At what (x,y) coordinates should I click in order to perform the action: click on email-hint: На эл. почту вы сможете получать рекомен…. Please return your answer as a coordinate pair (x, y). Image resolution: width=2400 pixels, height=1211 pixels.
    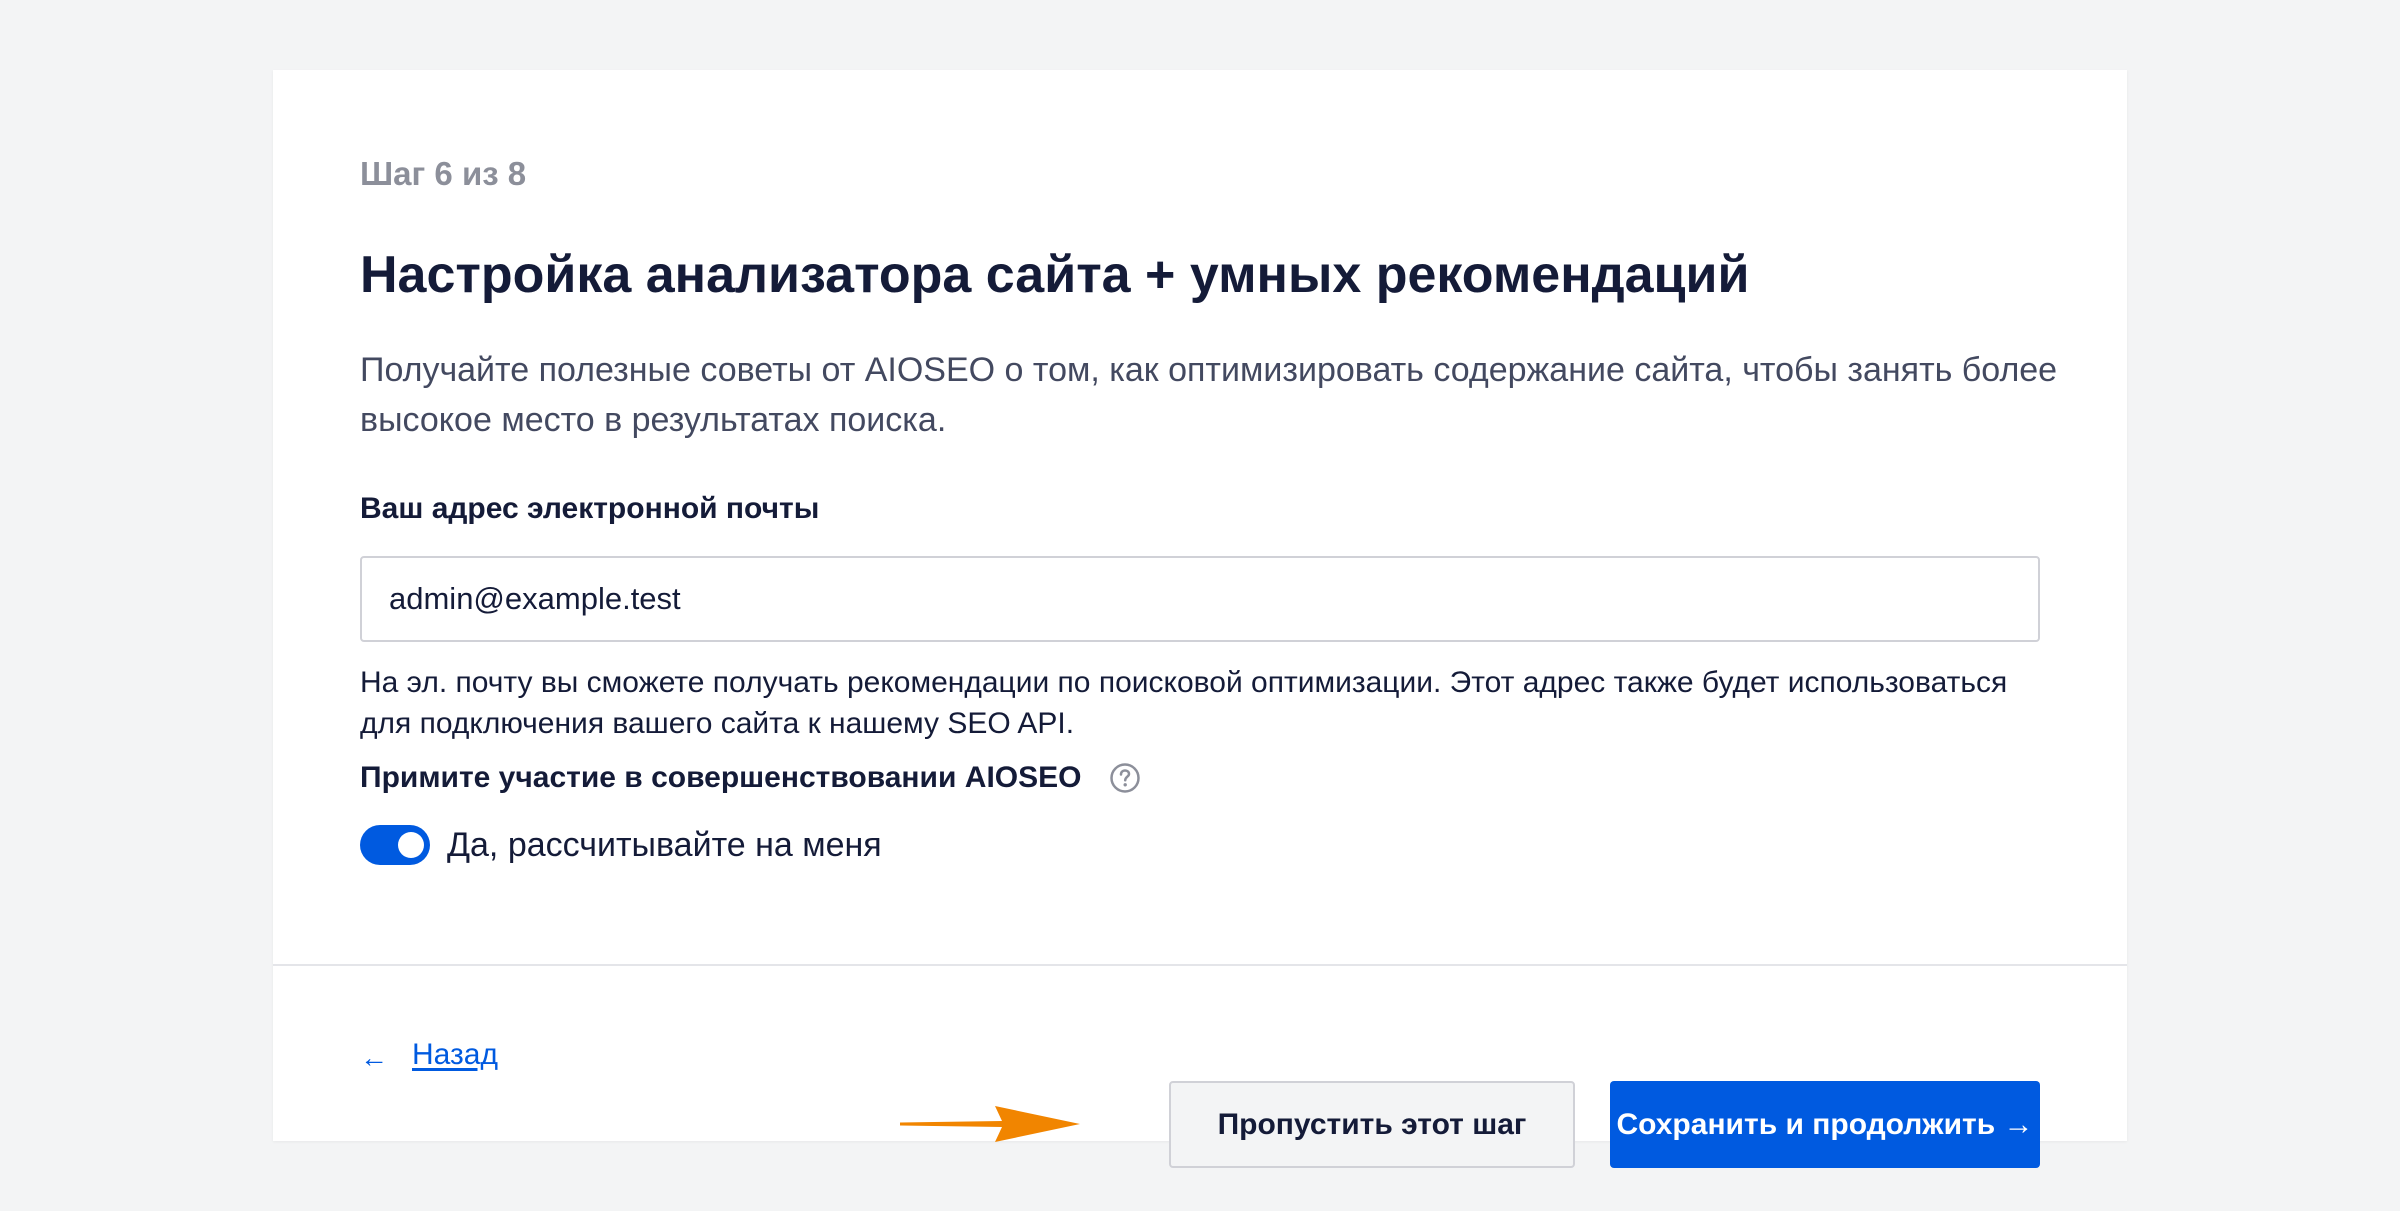
    Looking at the image, I should click on (1184, 703).